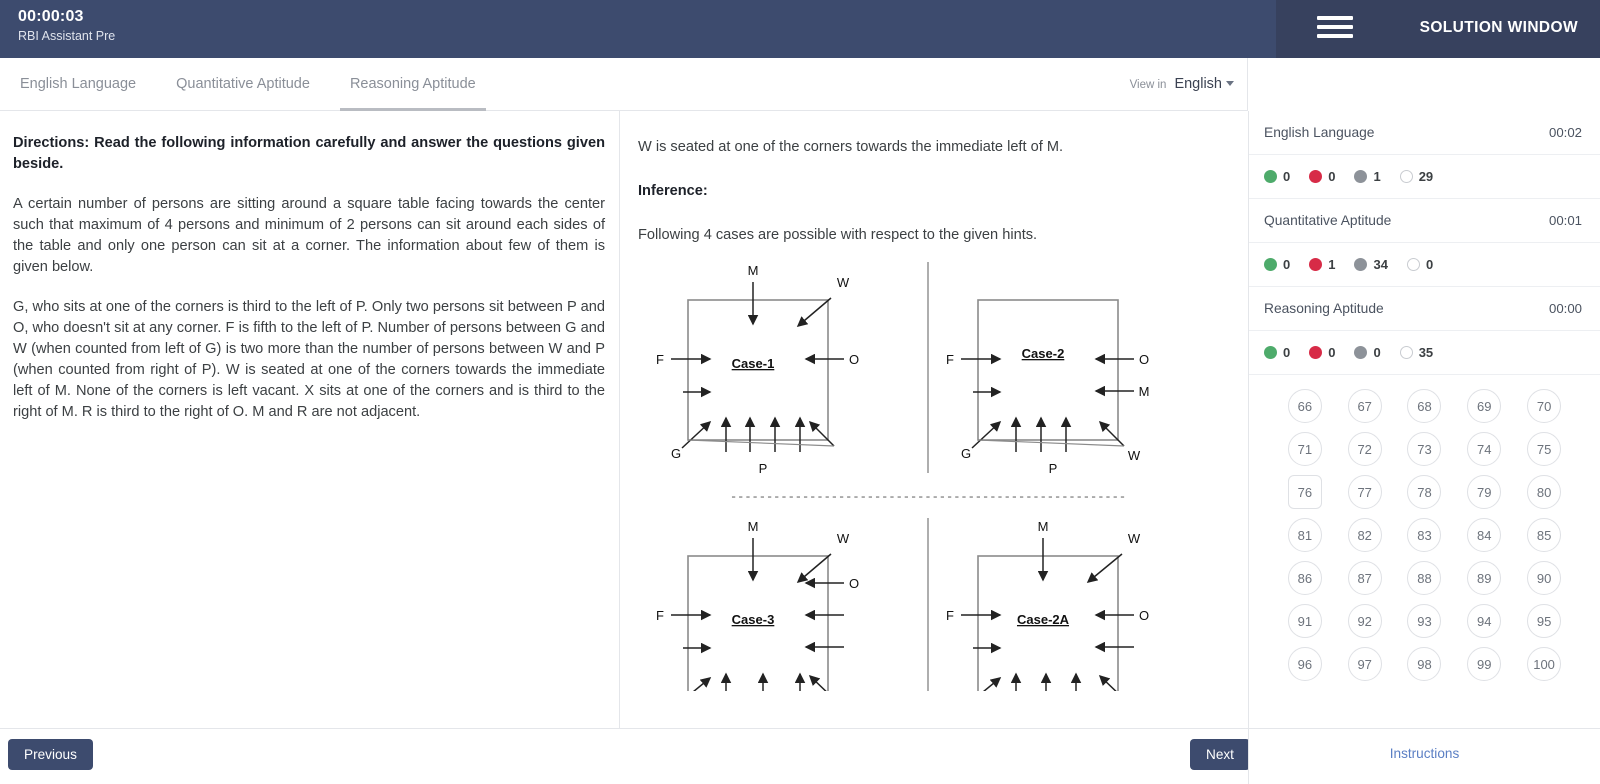  I want to click on case-2-label-bottom-right: W, so click(1134, 455).